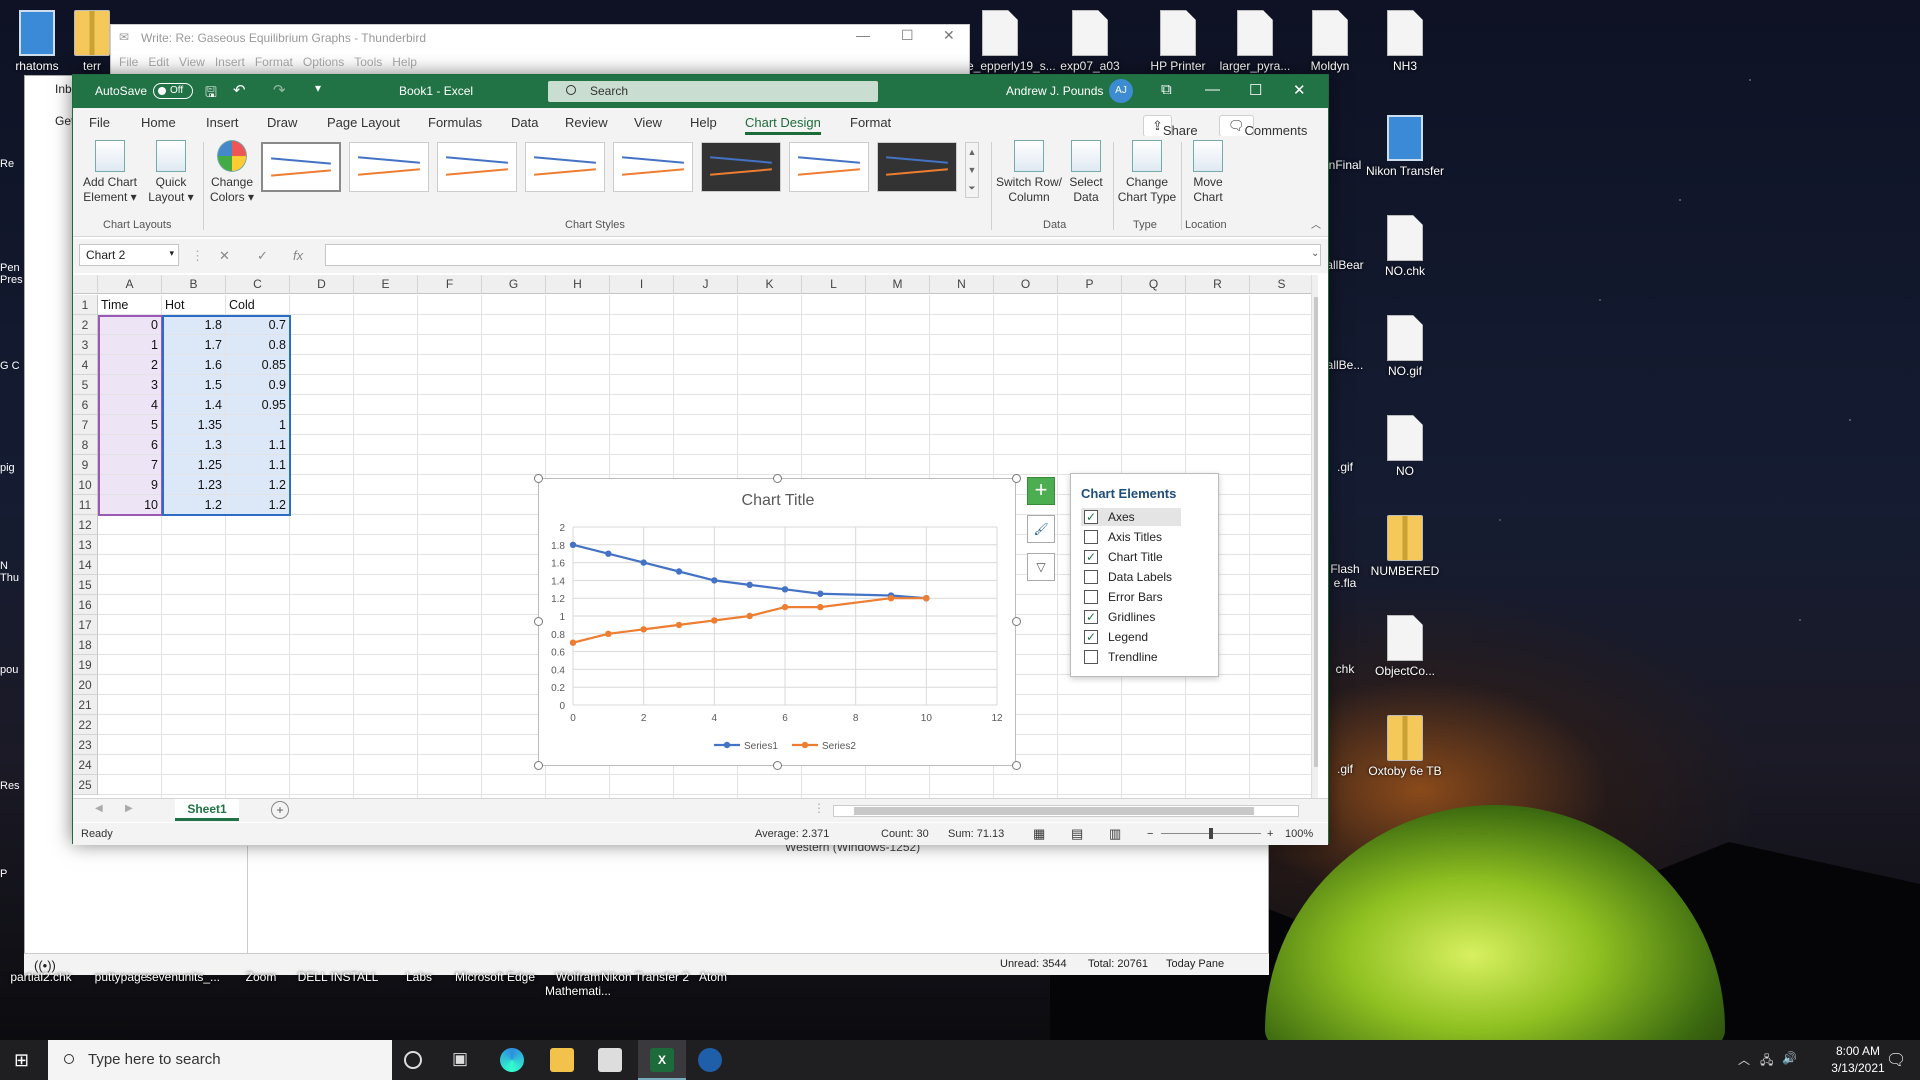  What do you see at coordinates (85, 345) in the screenshot?
I see `row-header: 3` at bounding box center [85, 345].